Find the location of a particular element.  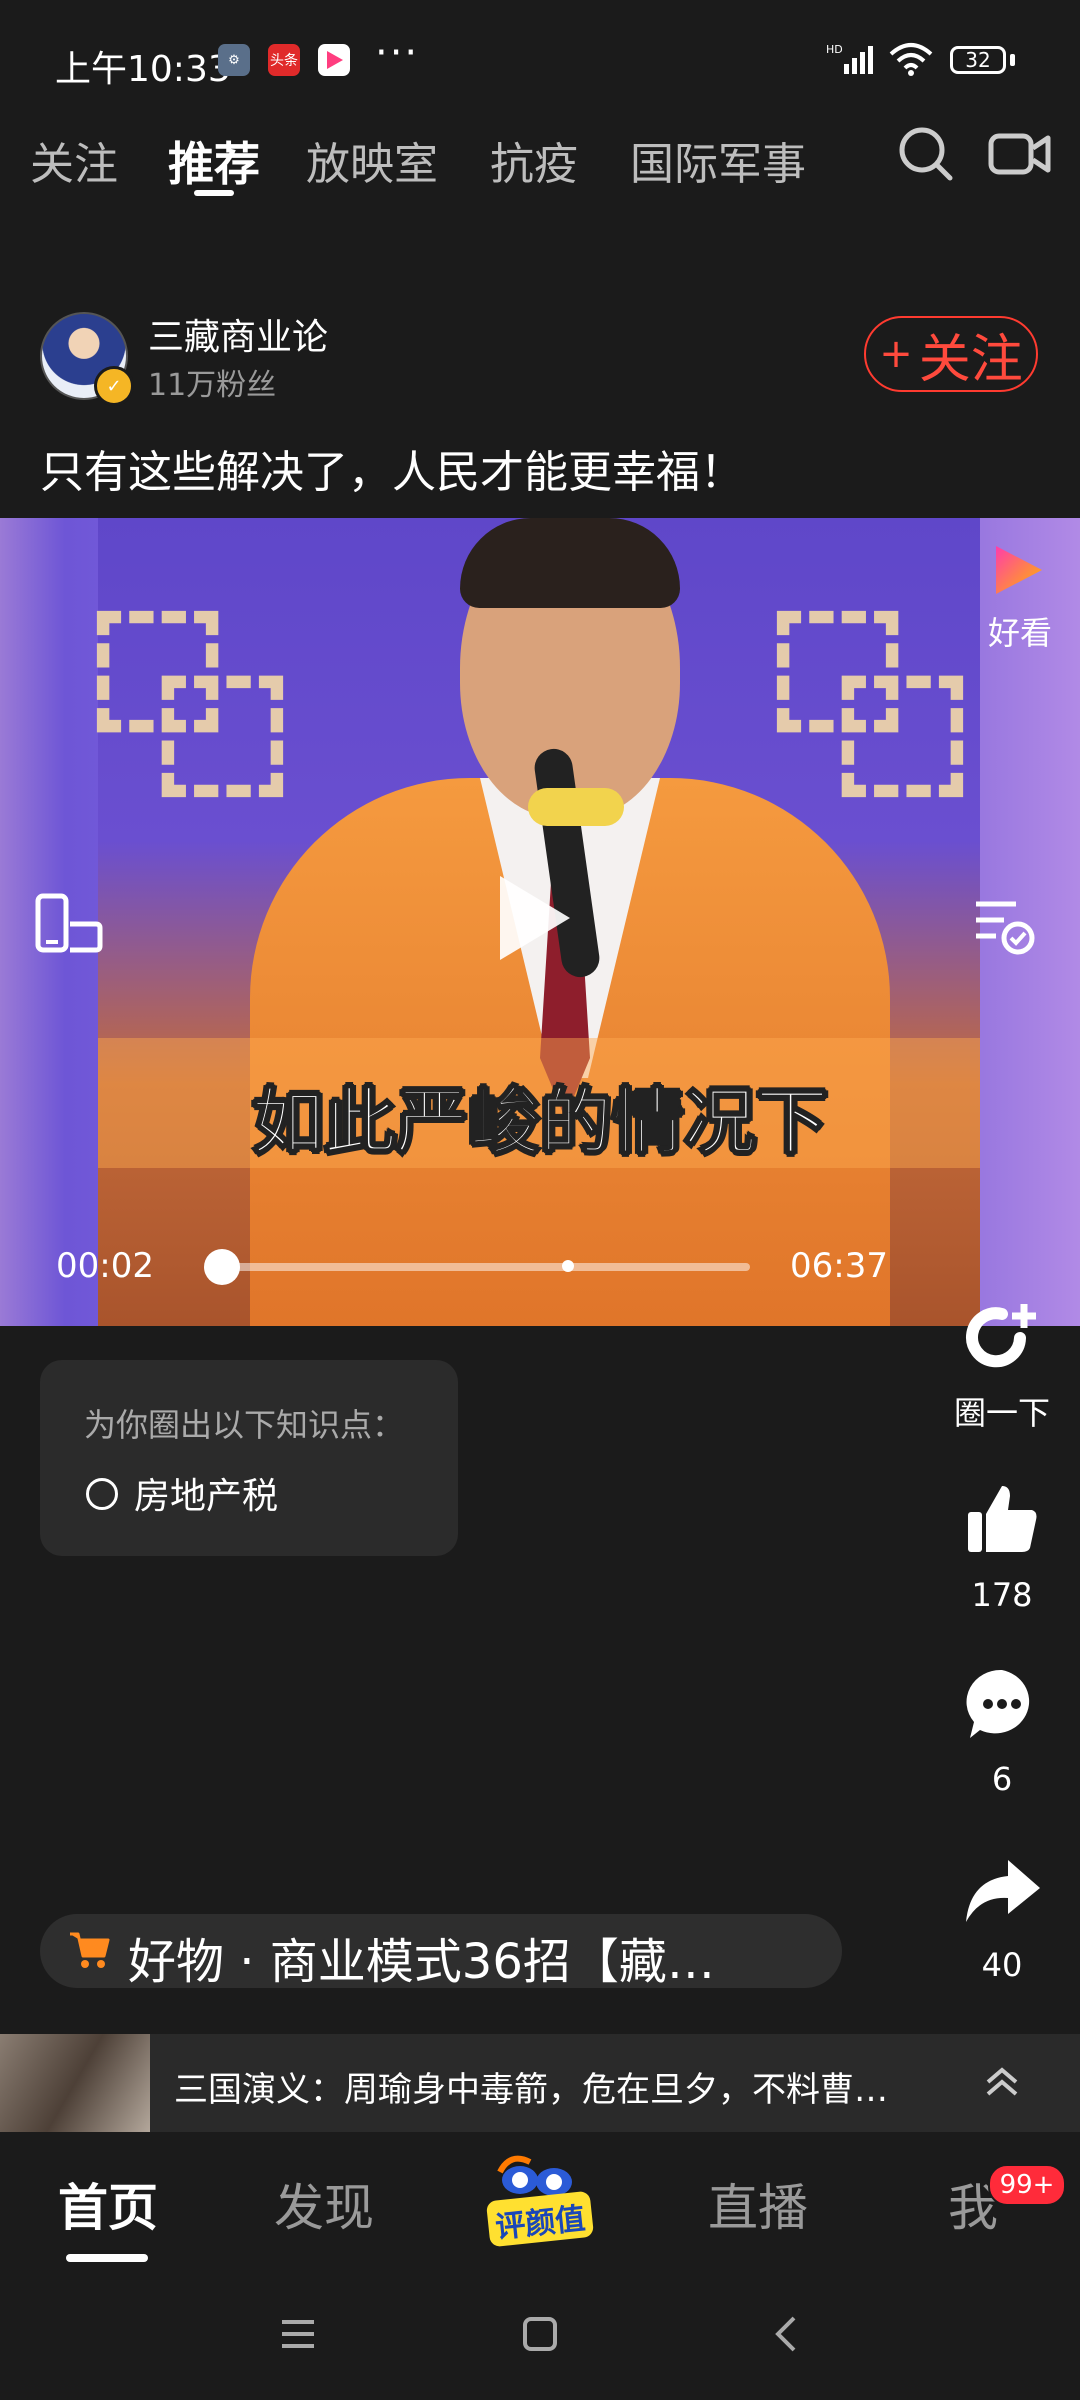

more-notifications-icon: ··· is located at coordinates (397, 53).